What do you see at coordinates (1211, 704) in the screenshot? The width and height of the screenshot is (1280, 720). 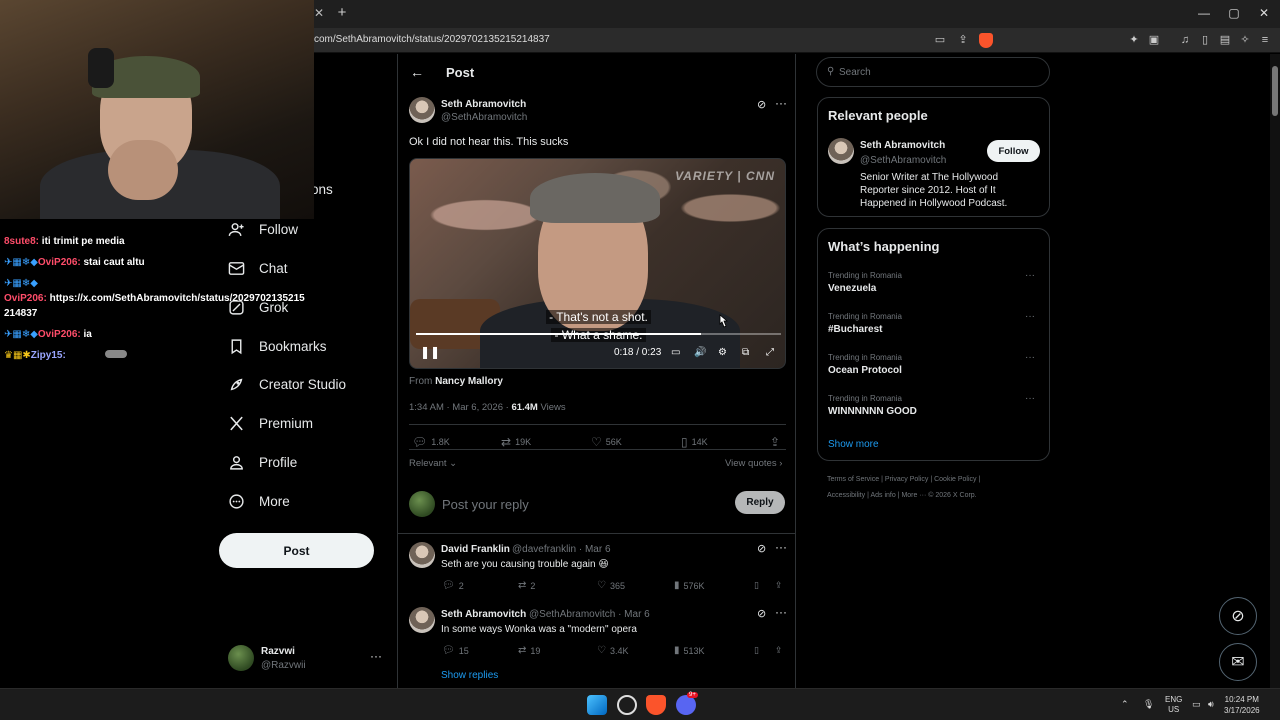 I see `volume-icon: 🔊︎` at bounding box center [1211, 704].